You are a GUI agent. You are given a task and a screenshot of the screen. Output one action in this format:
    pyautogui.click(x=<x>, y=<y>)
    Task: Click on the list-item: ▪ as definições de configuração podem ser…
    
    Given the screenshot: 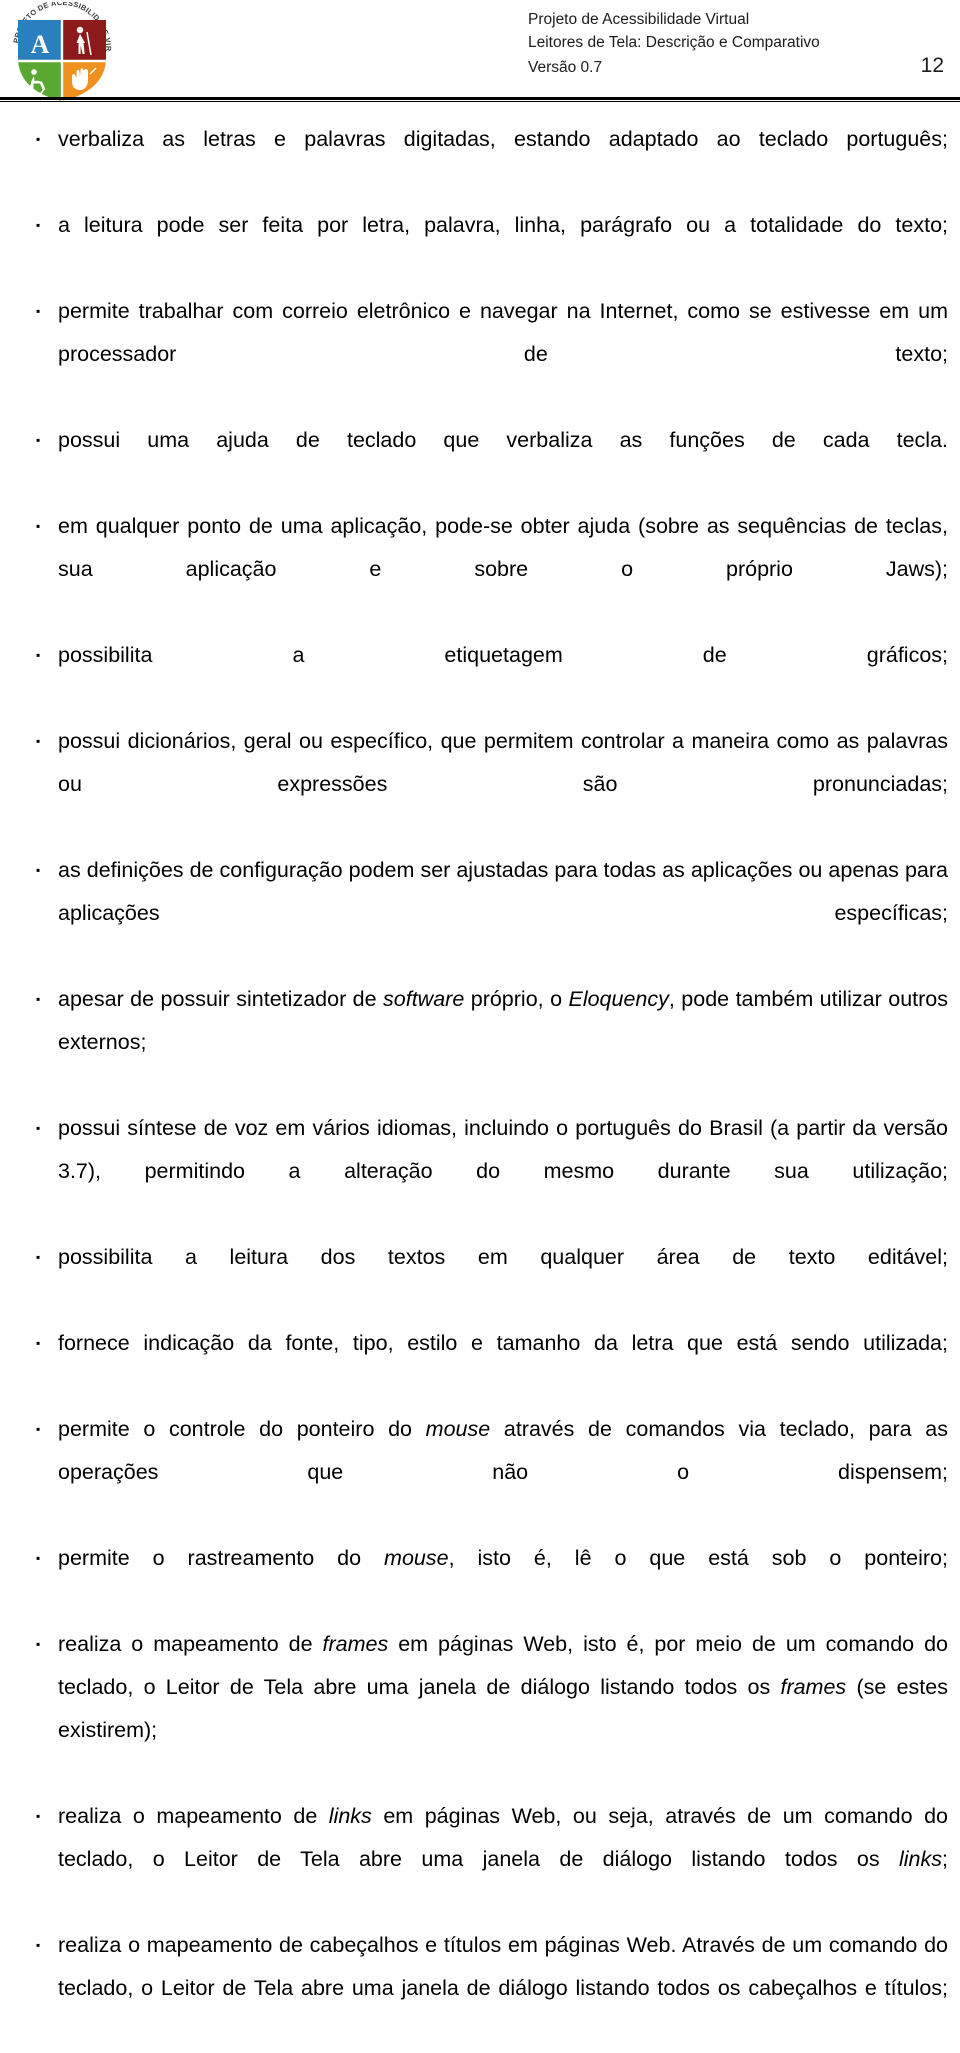 What is the action you would take?
    pyautogui.click(x=480, y=913)
    